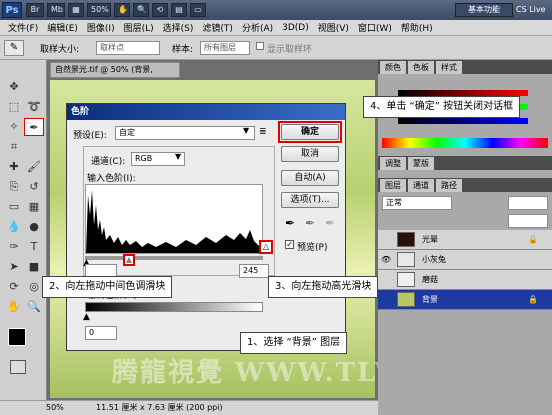  I want to click on menu-edit: 编辑(E), so click(62, 27).